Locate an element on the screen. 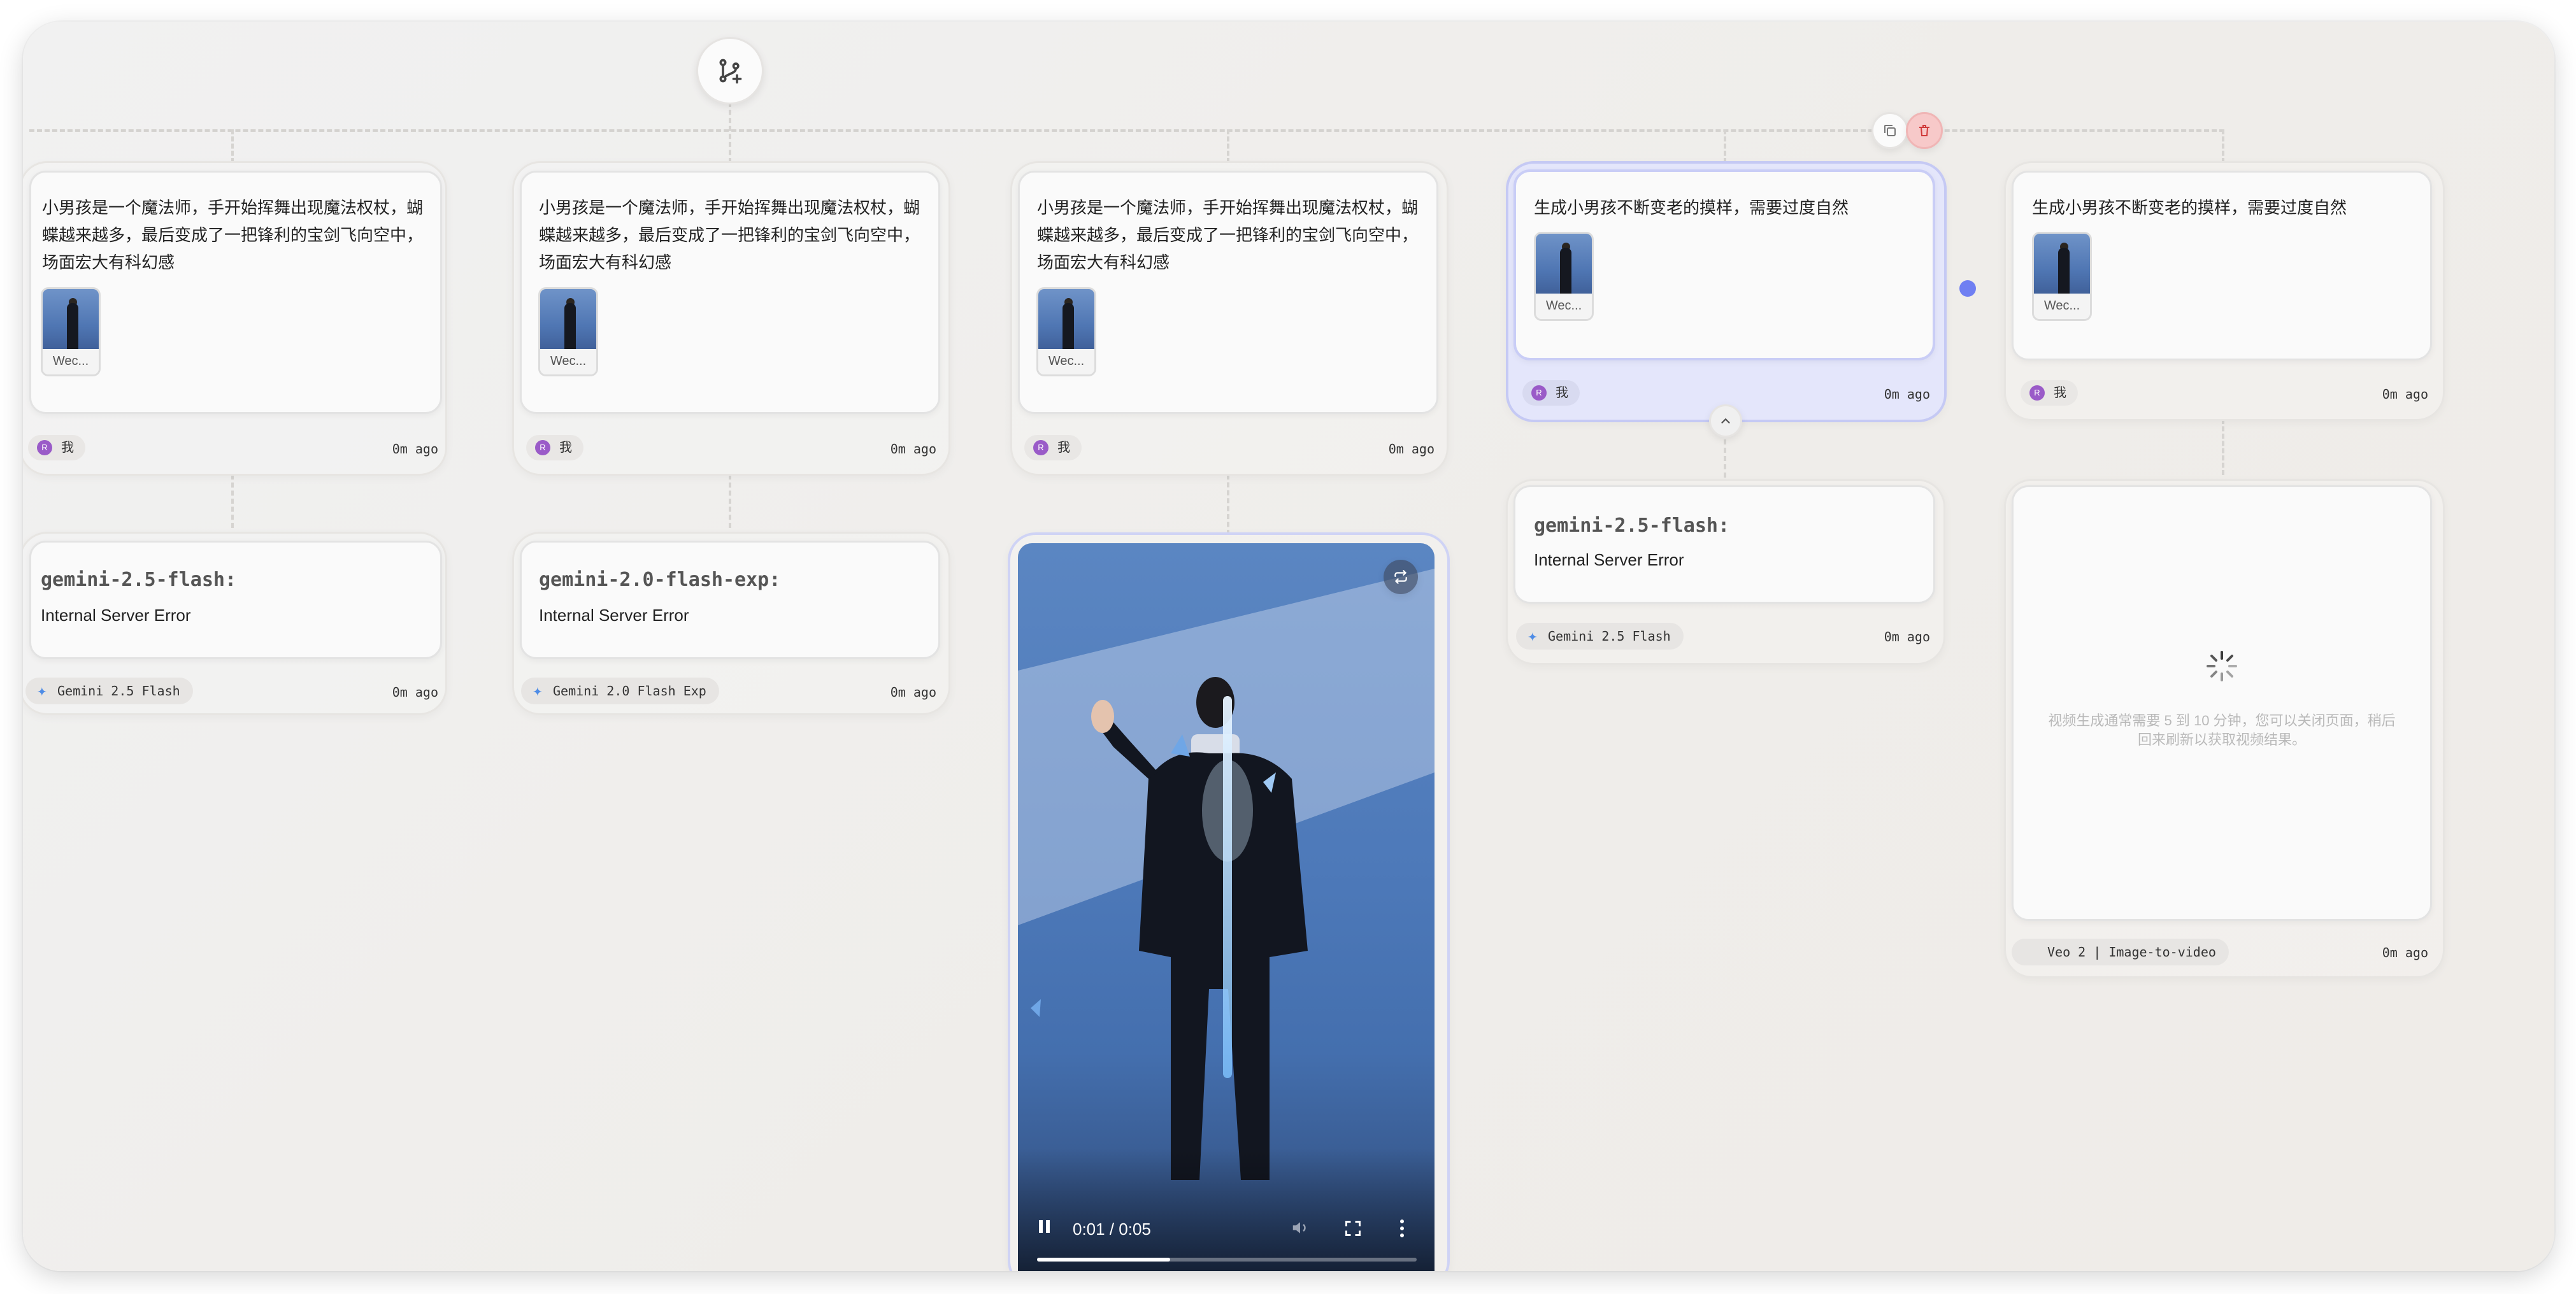 Image resolution: width=2576 pixels, height=1294 pixels. copy-icon is located at coordinates (1890, 130).